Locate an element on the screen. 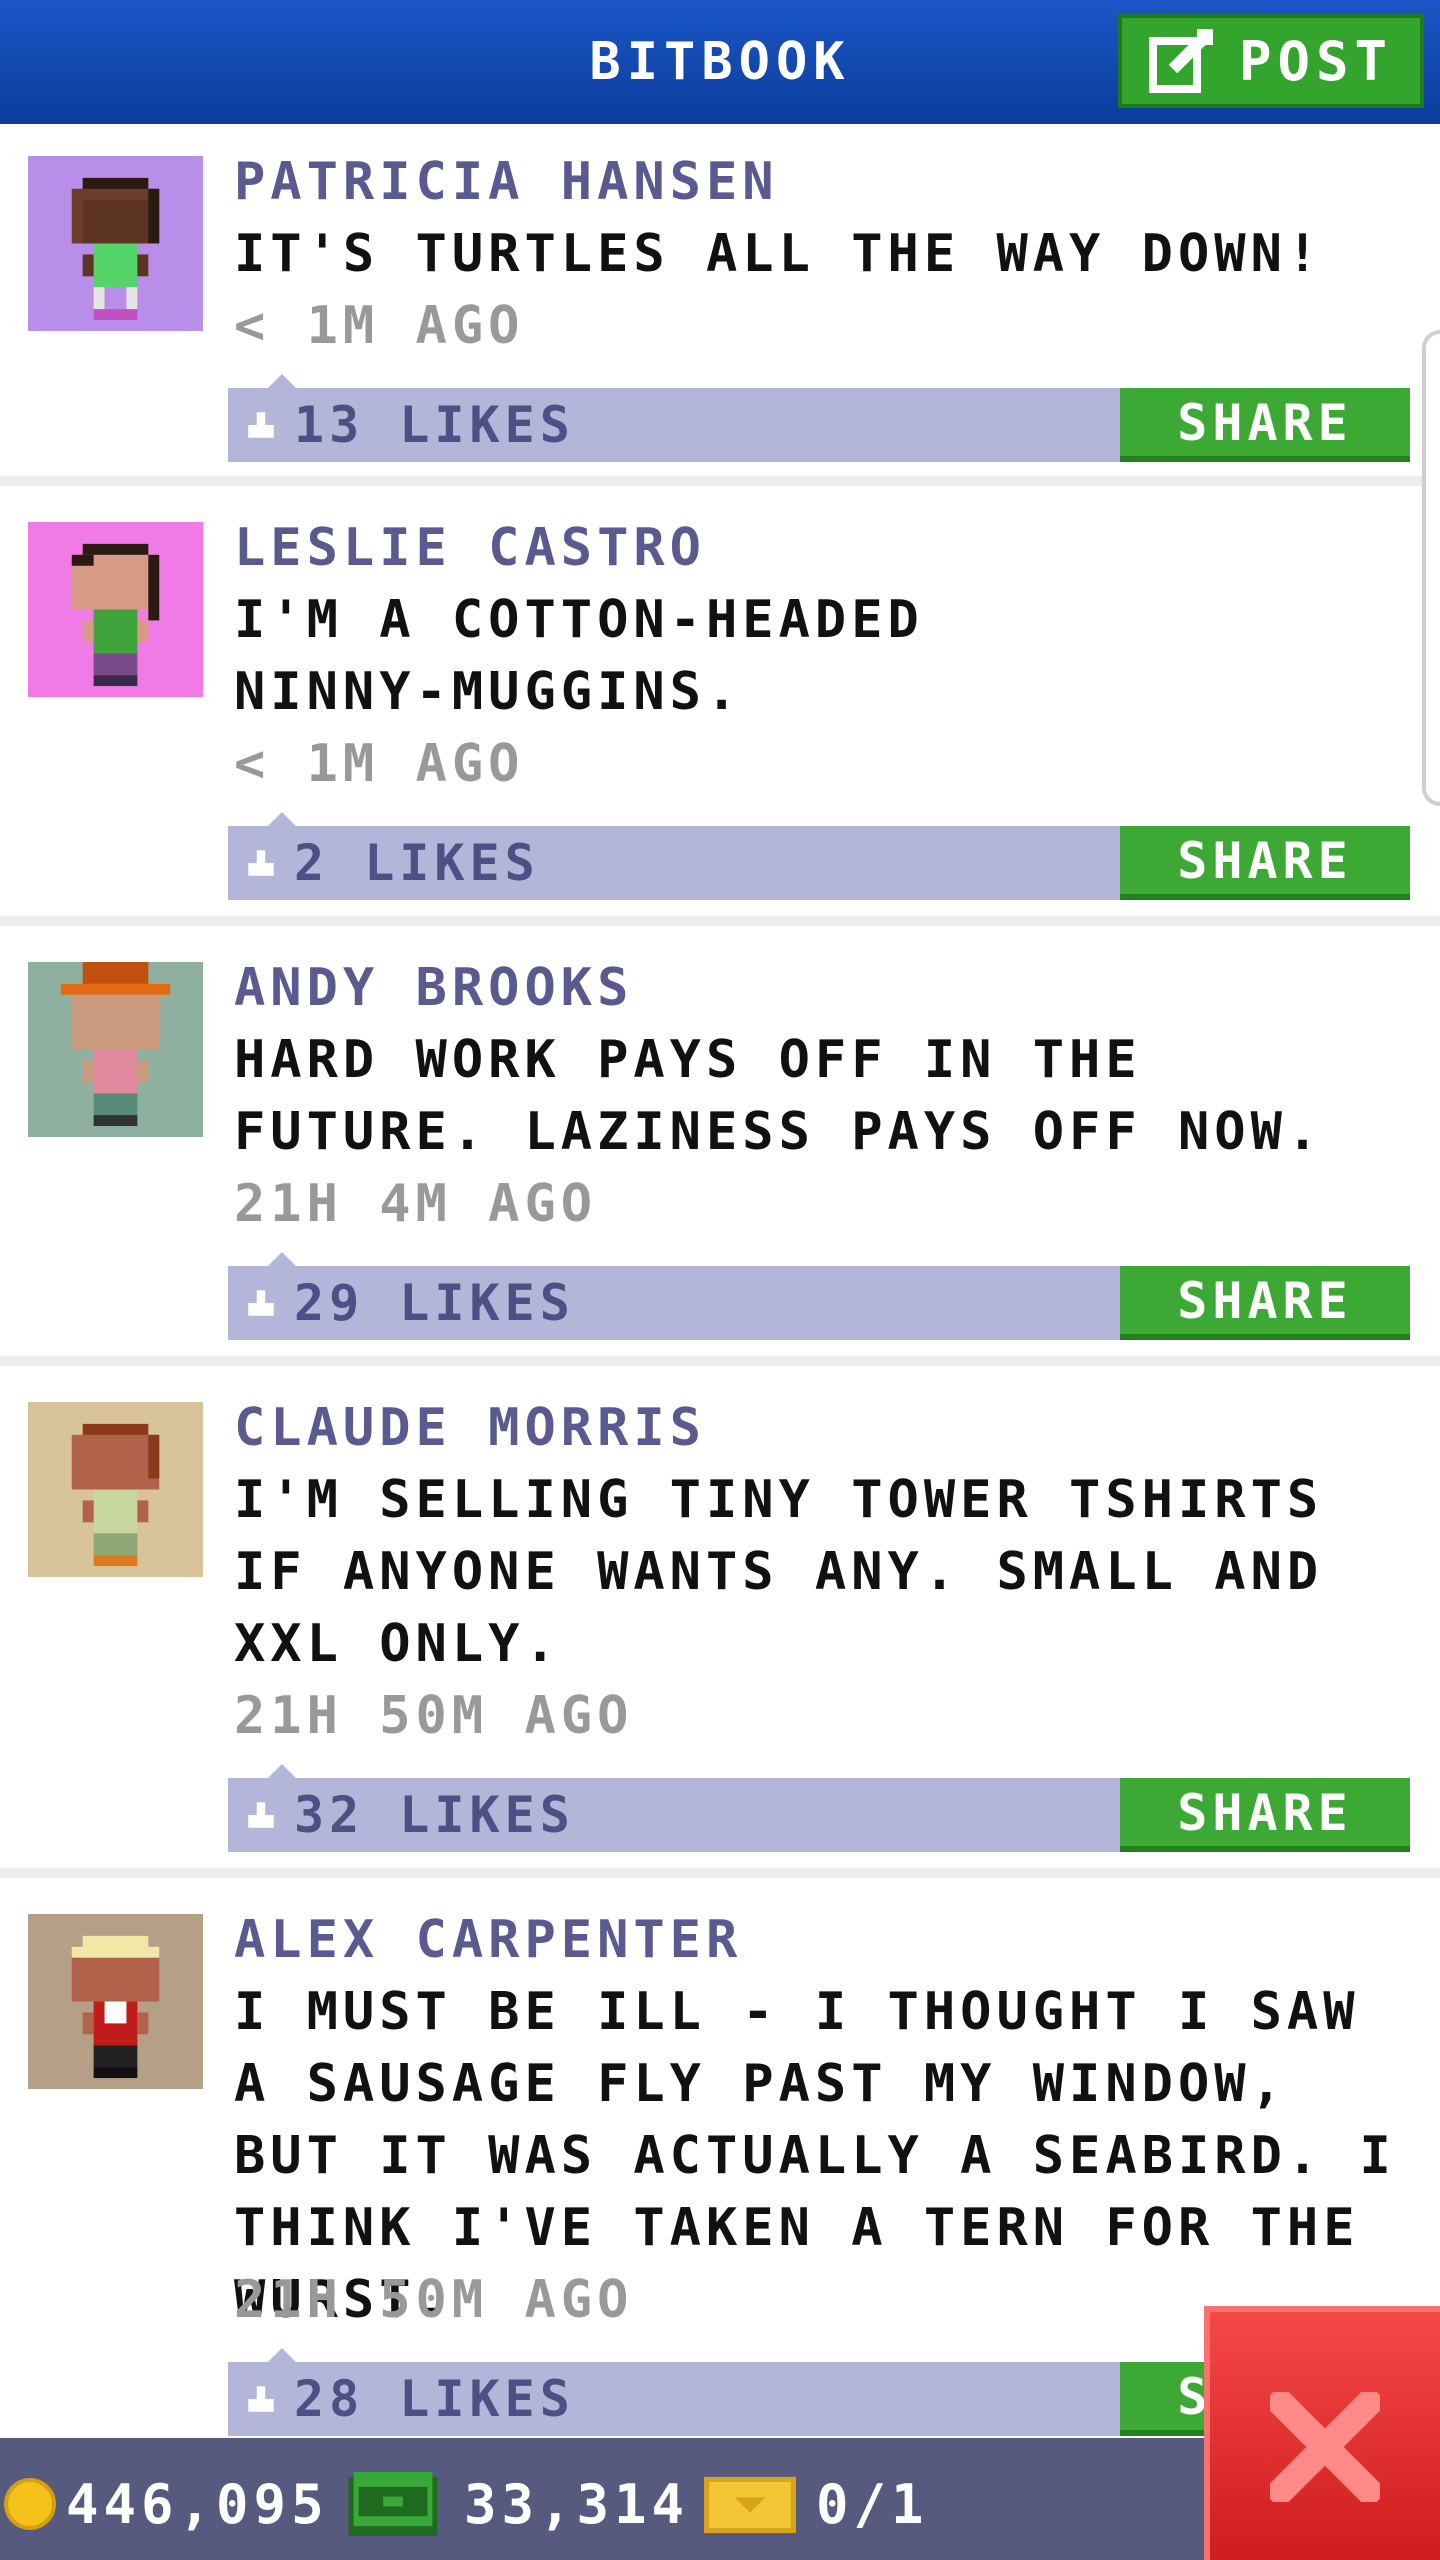 This screenshot has width=1440, height=2560. ticket-icon is located at coordinates (750, 2505).